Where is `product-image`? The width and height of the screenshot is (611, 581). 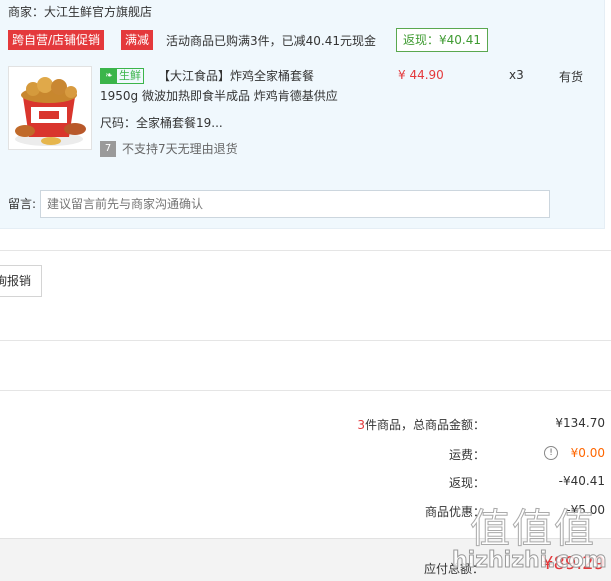
product-image is located at coordinates (50, 108).